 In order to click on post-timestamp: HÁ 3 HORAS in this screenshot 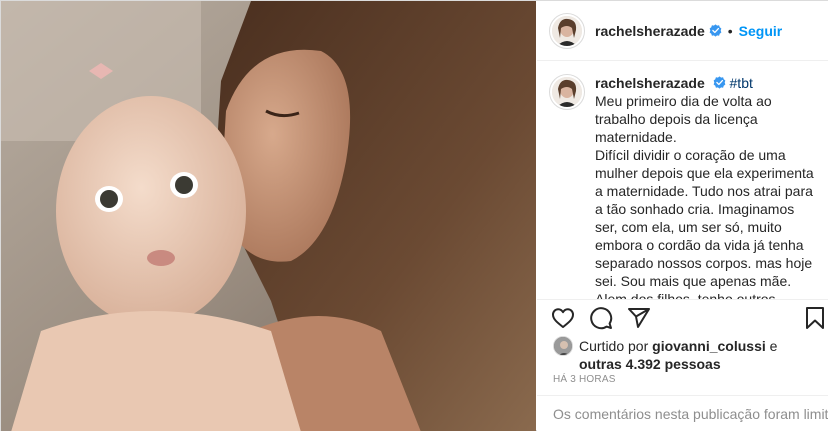, I will do `click(584, 379)`.